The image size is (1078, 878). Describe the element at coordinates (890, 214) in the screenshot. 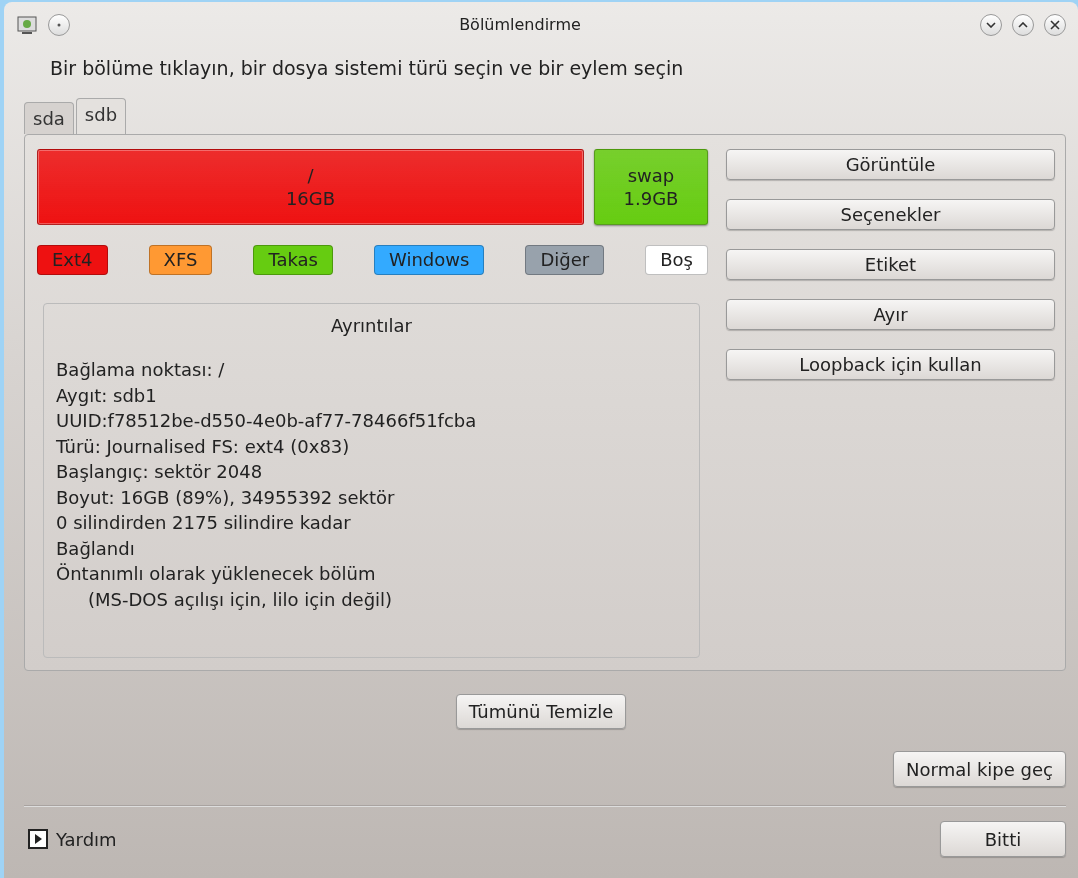

I see `action-button: Seçenekler` at that location.